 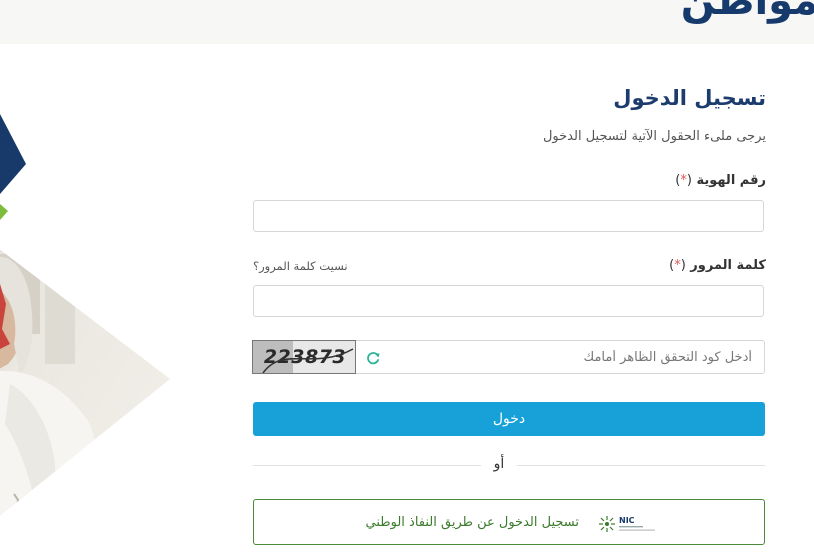 I want to click on header-band: مواطن, so click(x=407, y=22).